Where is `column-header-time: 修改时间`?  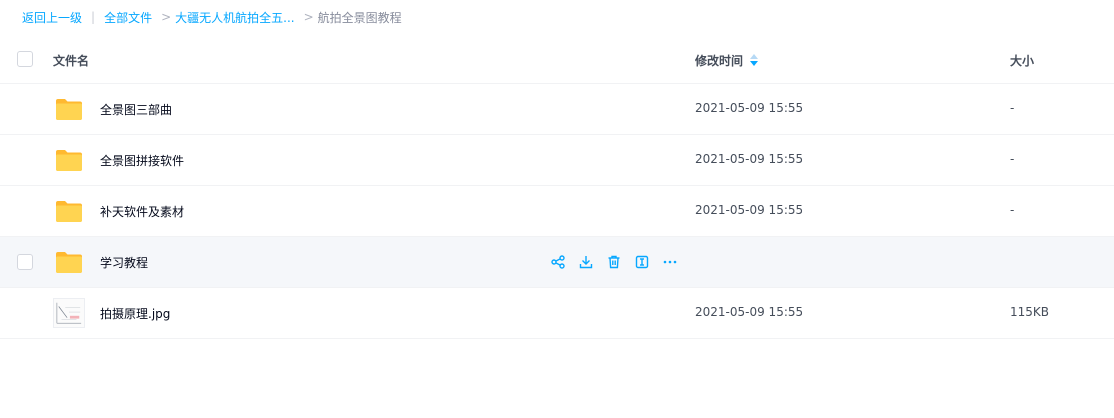
column-header-time: 修改时间 is located at coordinates (727, 60).